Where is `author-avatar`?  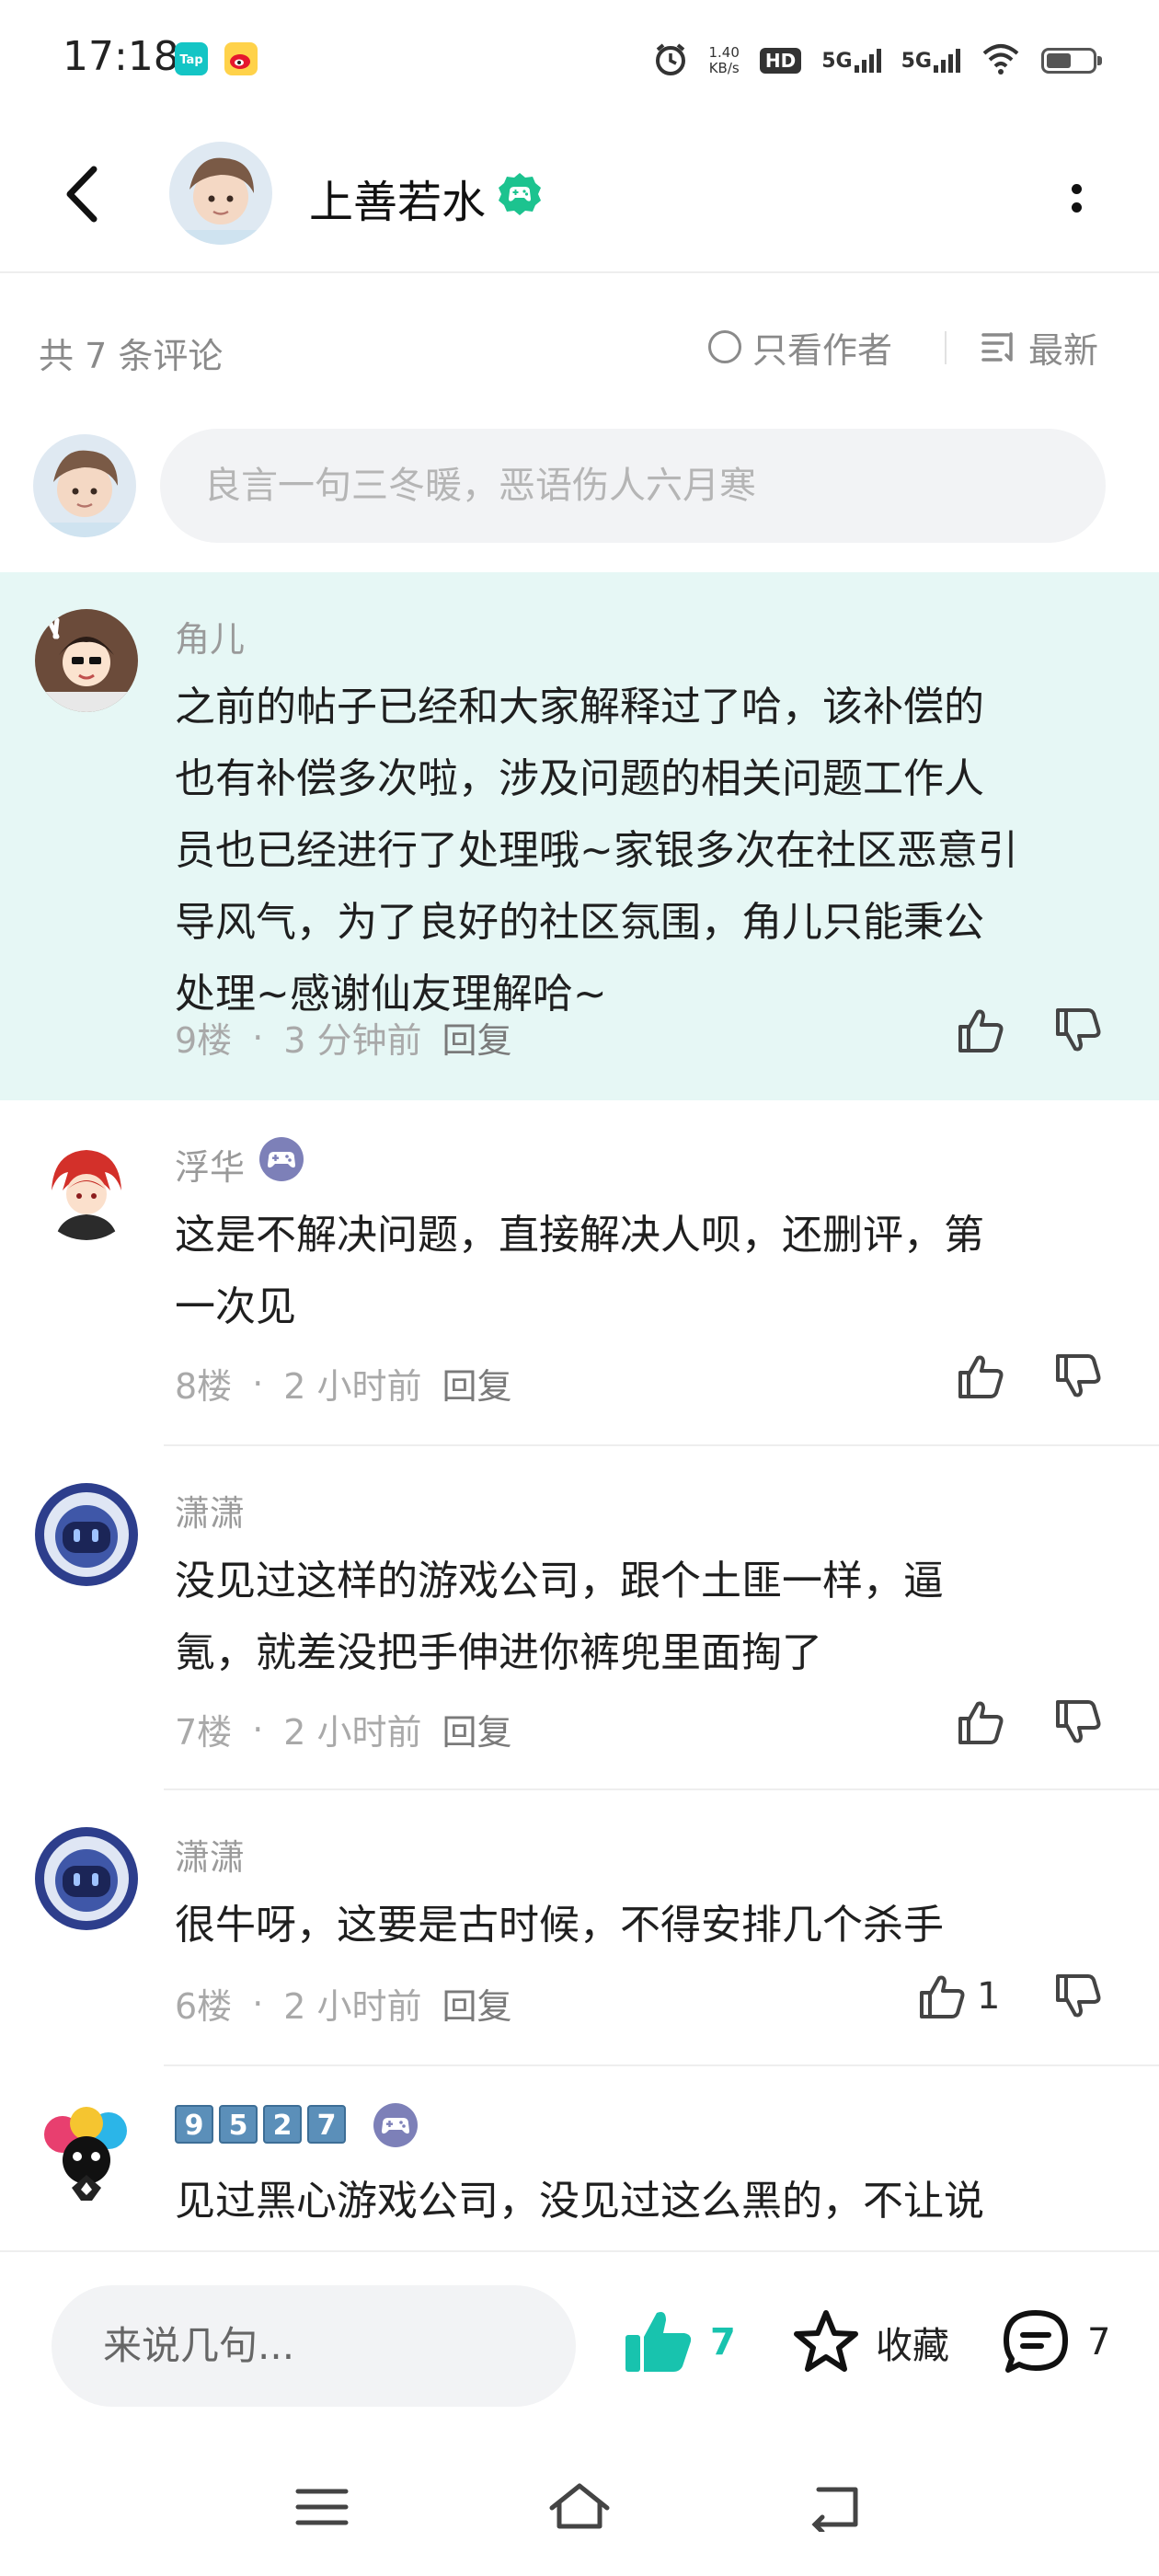 author-avatar is located at coordinates (220, 193).